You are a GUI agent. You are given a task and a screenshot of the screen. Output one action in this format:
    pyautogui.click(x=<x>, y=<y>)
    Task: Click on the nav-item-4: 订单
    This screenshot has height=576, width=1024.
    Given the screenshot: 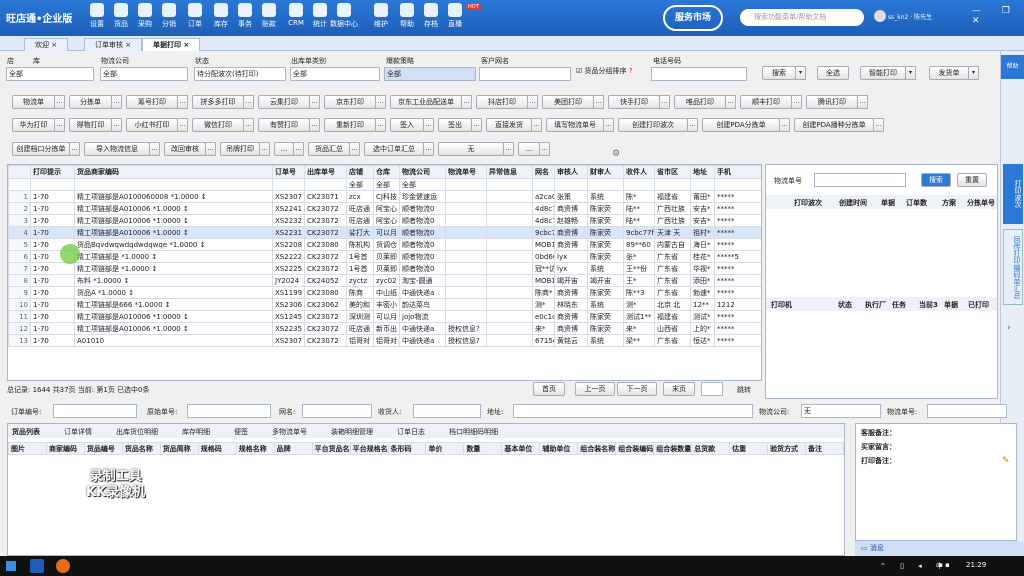 What is the action you would take?
    pyautogui.click(x=195, y=16)
    